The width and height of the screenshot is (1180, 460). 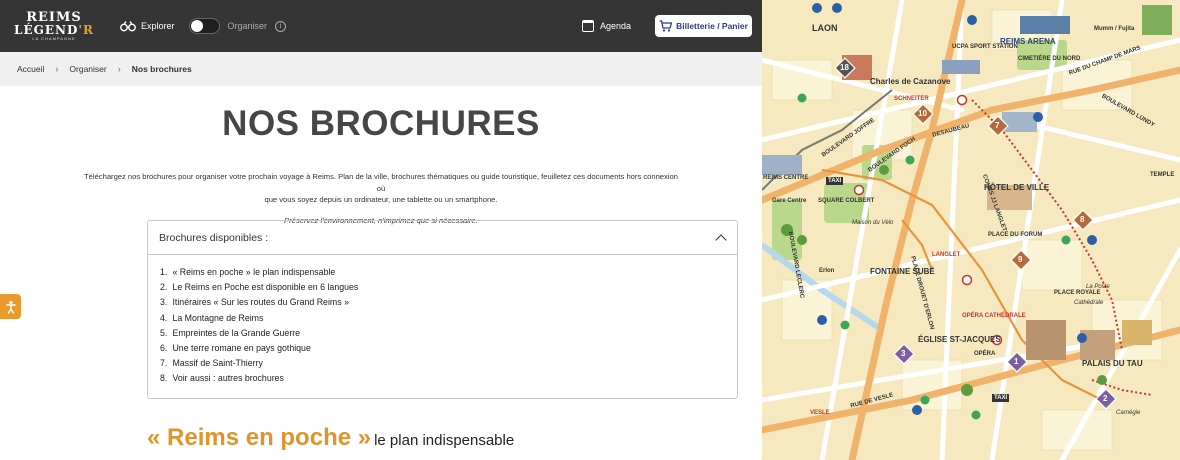 I want to click on billetterie-label: Billetterie / Panier, so click(x=712, y=26).